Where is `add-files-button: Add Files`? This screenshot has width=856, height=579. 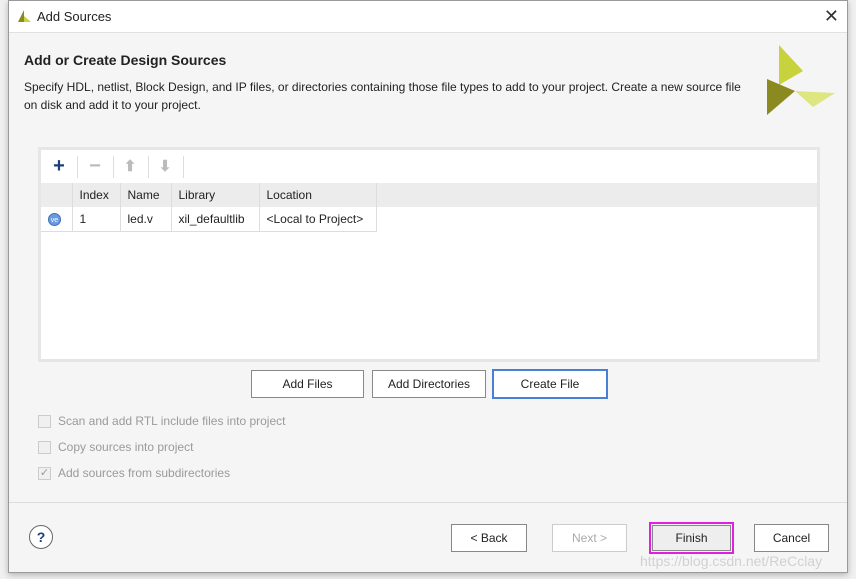 add-files-button: Add Files is located at coordinates (307, 384).